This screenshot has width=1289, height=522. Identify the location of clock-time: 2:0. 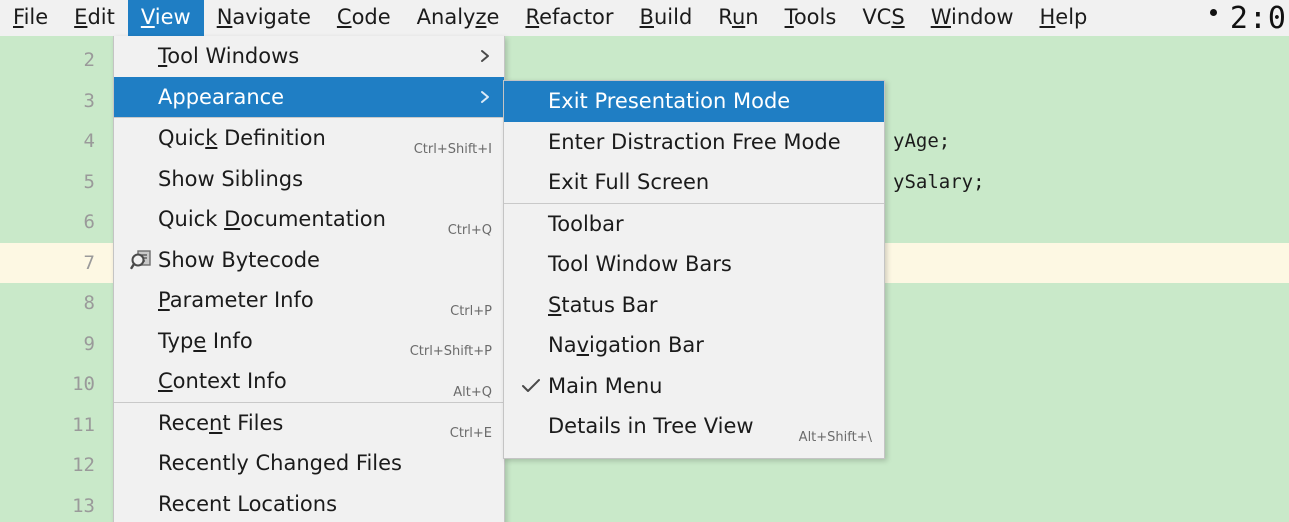
(1258, 18).